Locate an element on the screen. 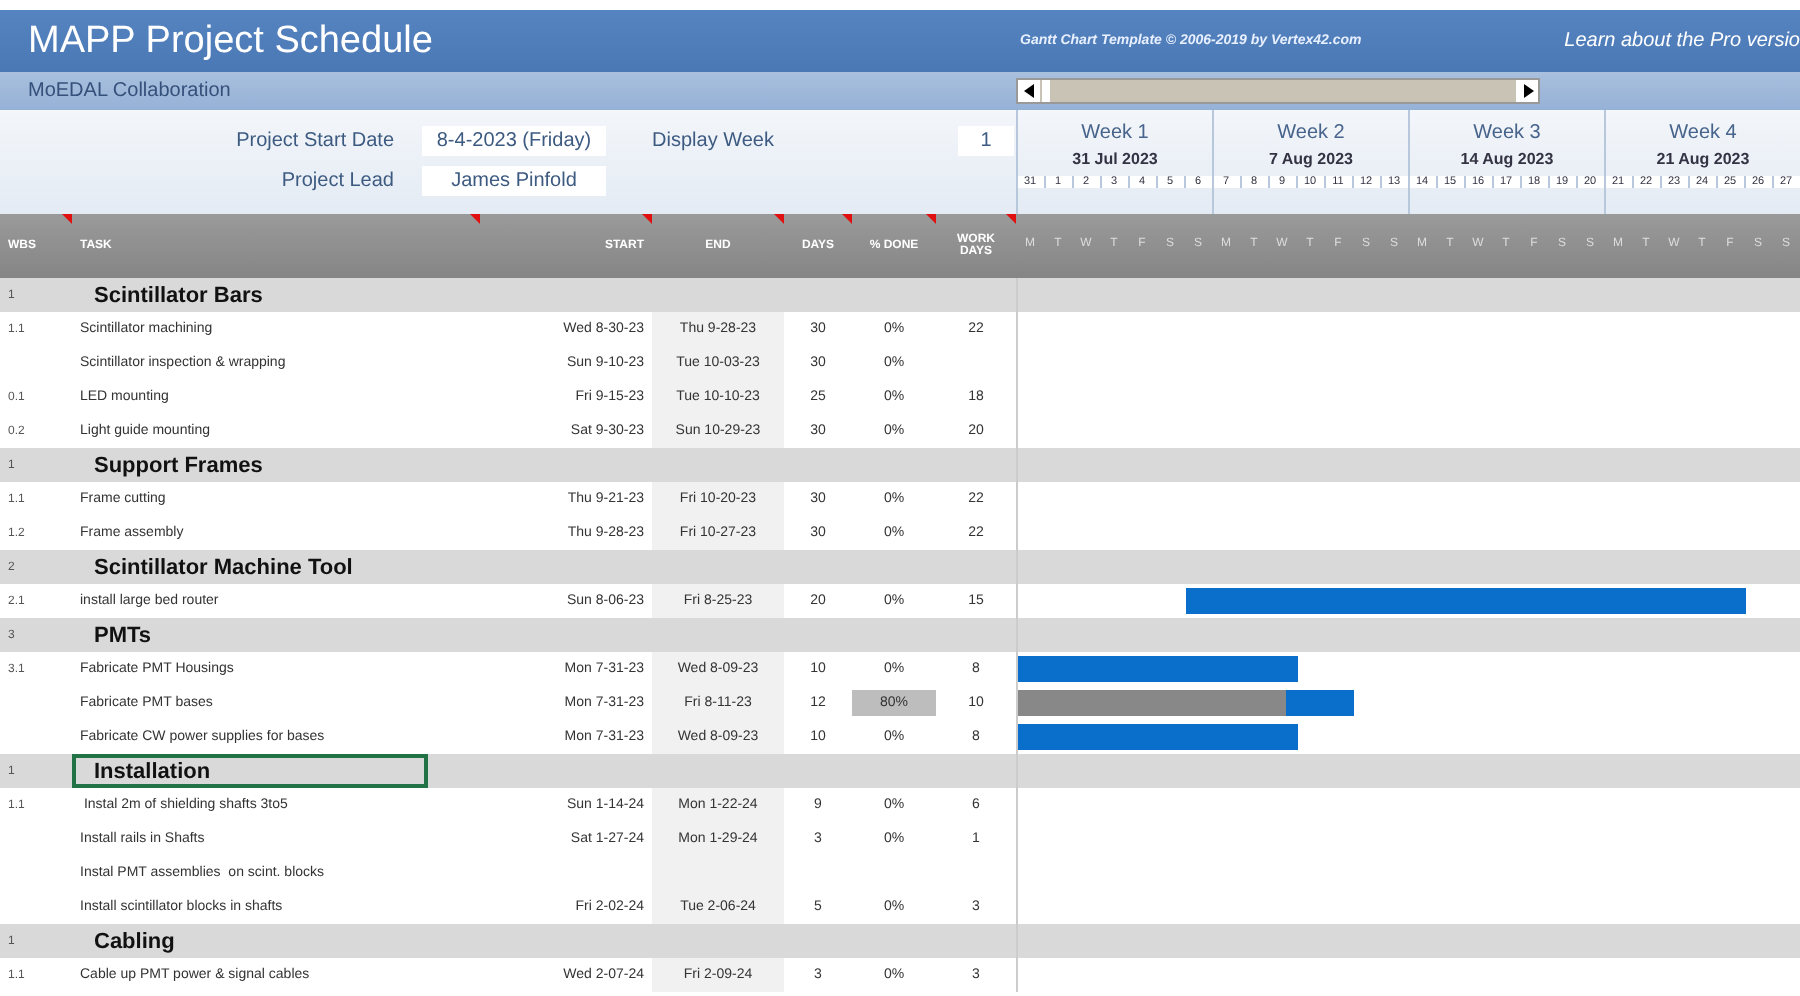 This screenshot has width=1800, height=996. week-label: Week 4 is located at coordinates (1703, 133).